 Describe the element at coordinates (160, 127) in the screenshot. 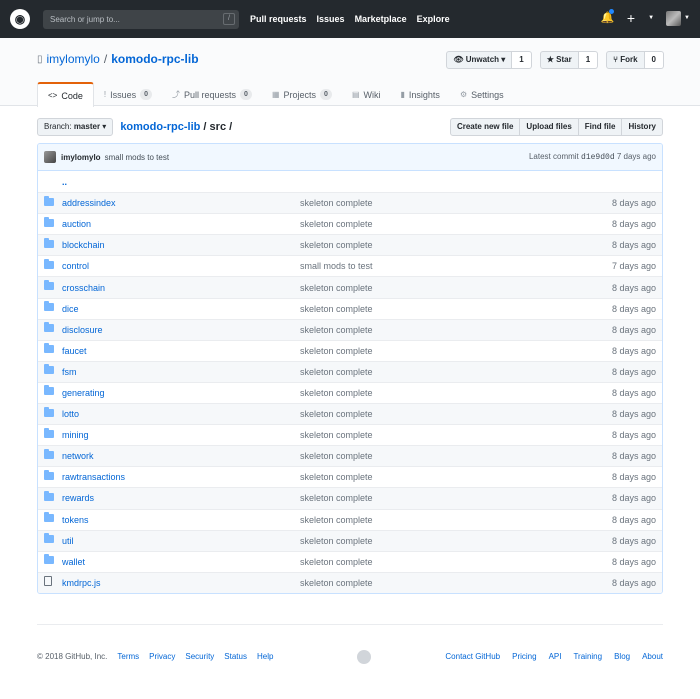

I see `breadcrumb-repo-link: komodo-rpc-lib` at that location.